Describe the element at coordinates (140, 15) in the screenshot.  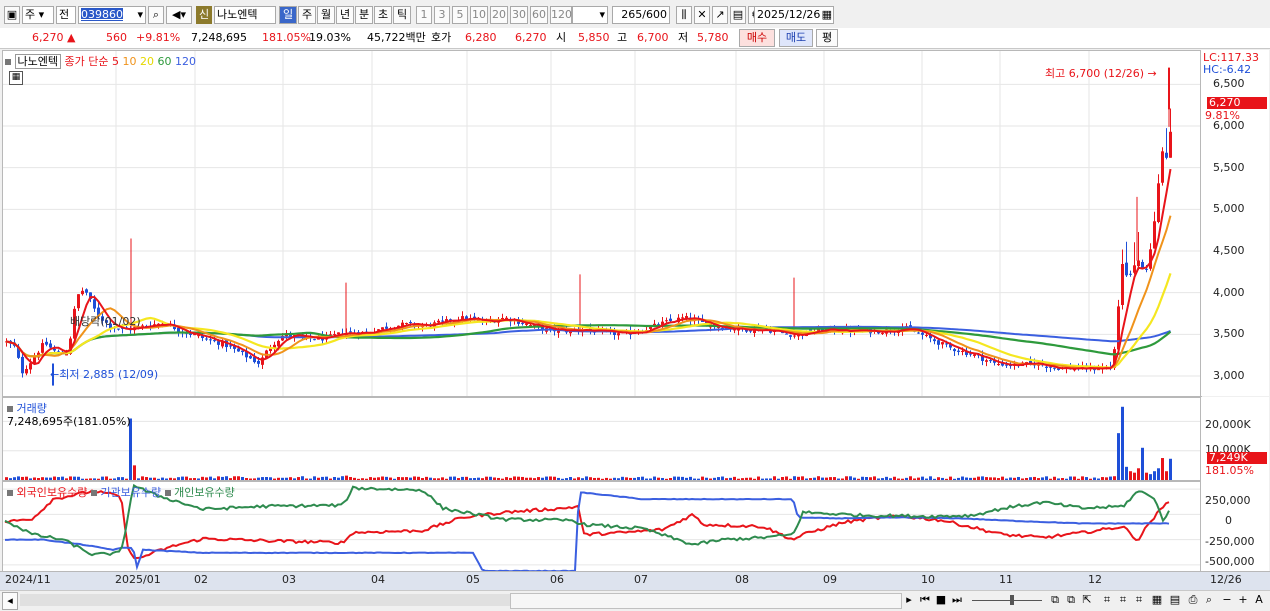
I see `chevron-down-icon: ▾` at that location.